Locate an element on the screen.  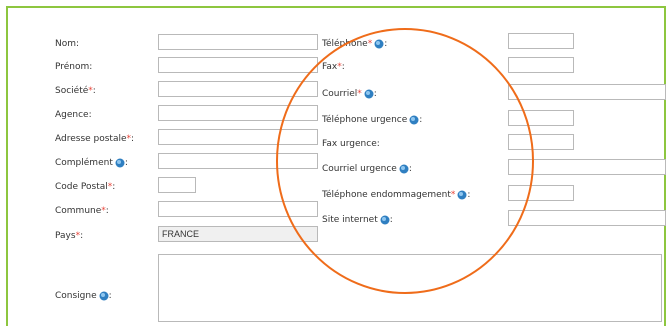
commune-input is located at coordinates (238, 209).